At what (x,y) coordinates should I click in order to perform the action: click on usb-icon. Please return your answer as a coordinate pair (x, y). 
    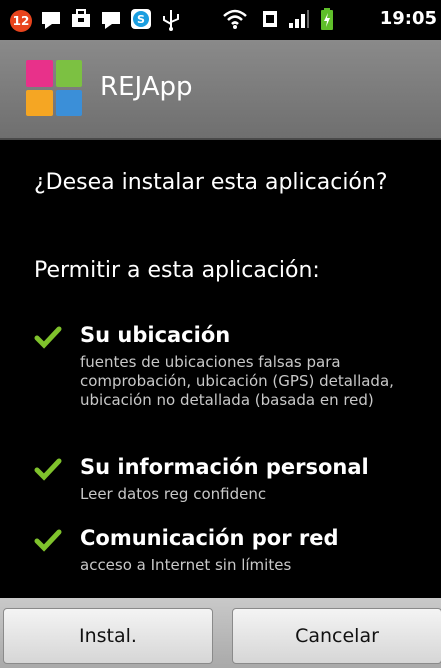
    Looking at the image, I should click on (171, 20).